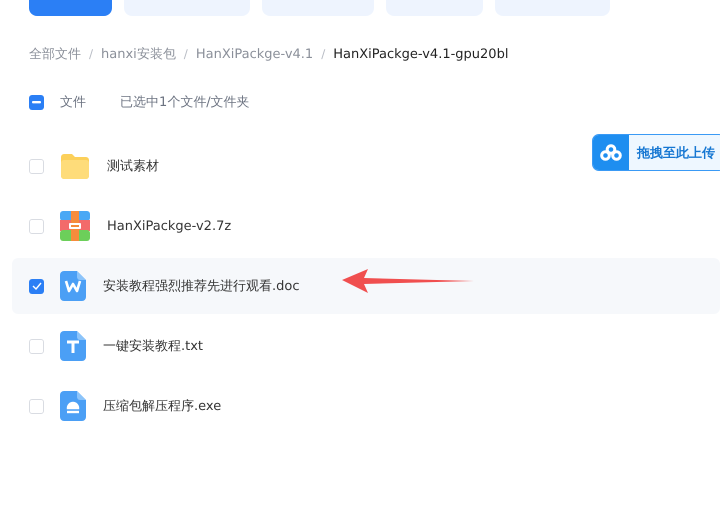  Describe the element at coordinates (611, 152) in the screenshot. I see `cloud-icon` at that location.